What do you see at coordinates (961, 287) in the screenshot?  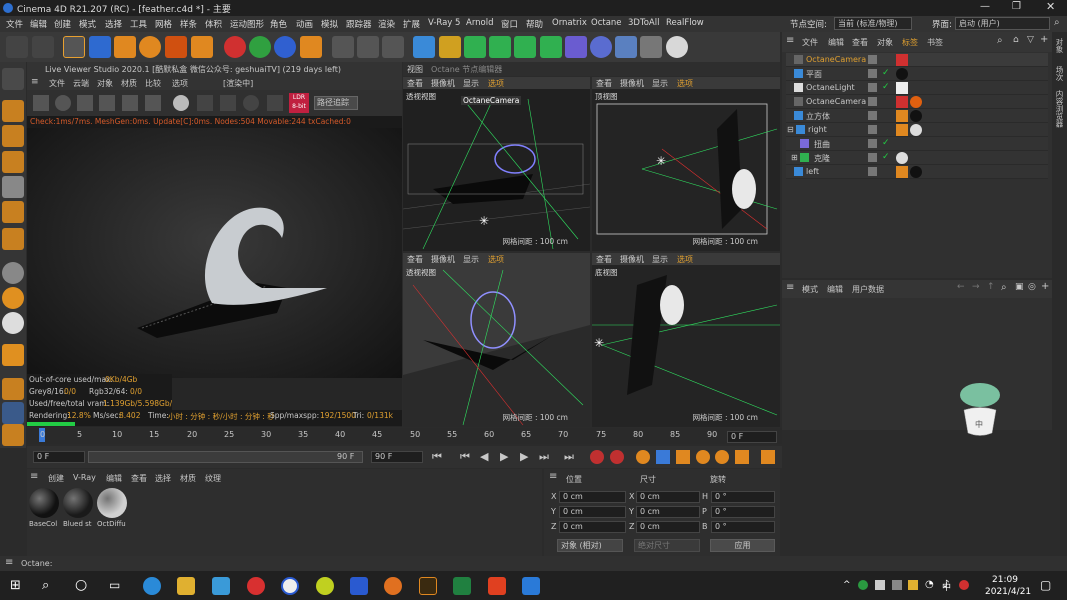 I see `back-arrow-icon: ←` at bounding box center [961, 287].